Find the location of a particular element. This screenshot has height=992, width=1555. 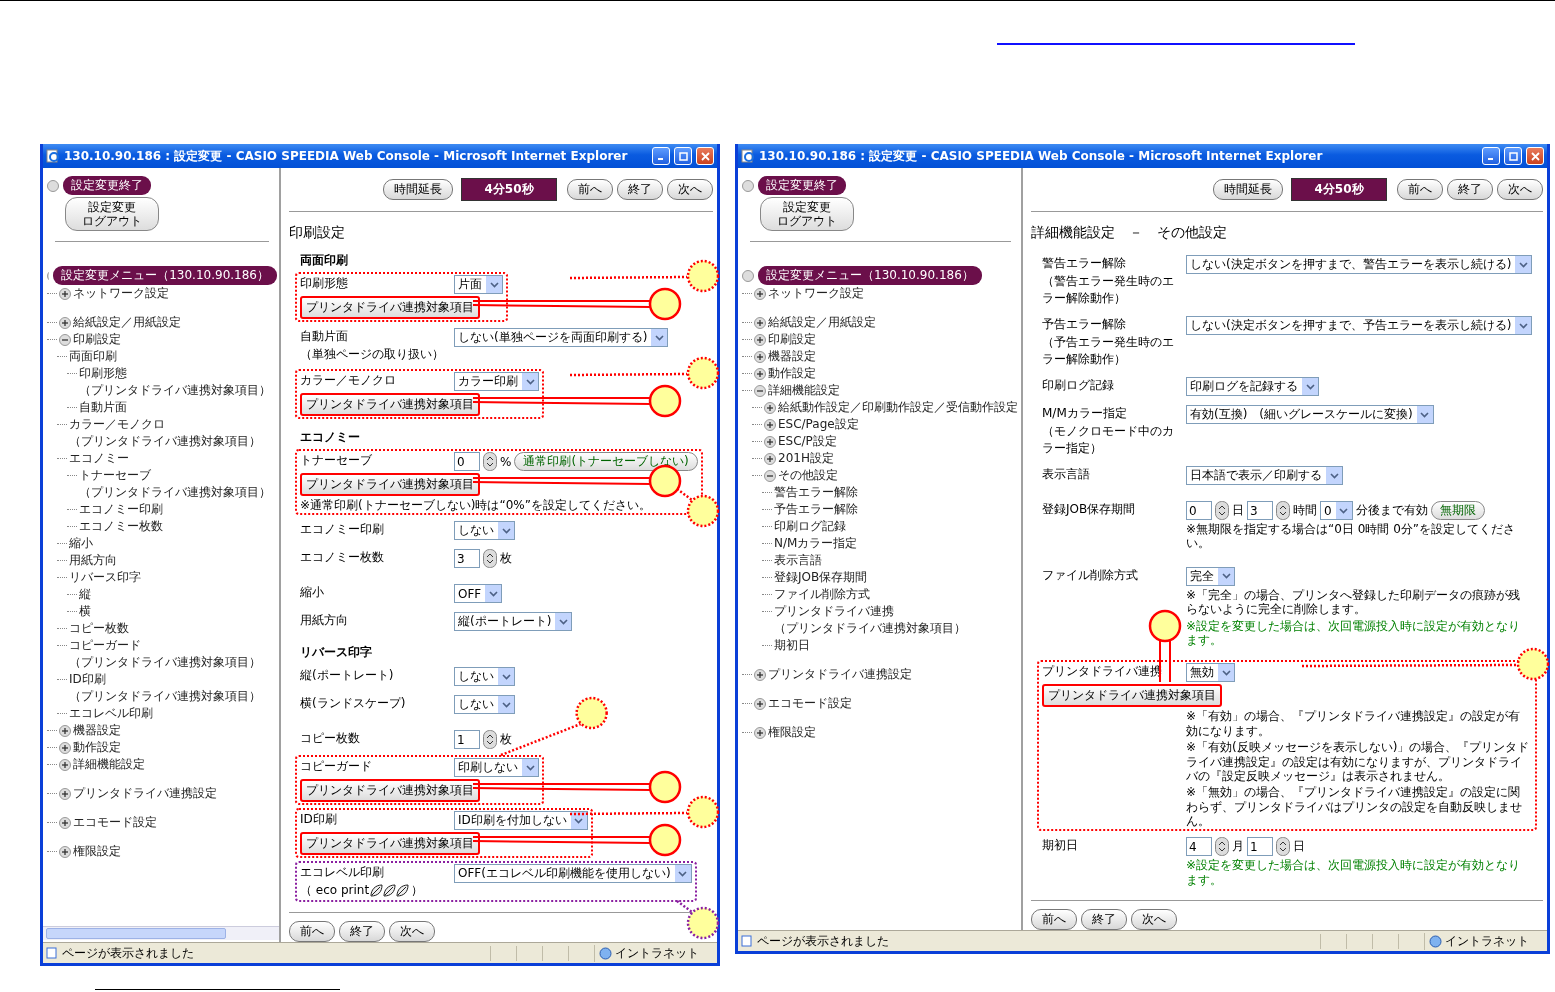

tree-item: 縦 is located at coordinates (85, 594).